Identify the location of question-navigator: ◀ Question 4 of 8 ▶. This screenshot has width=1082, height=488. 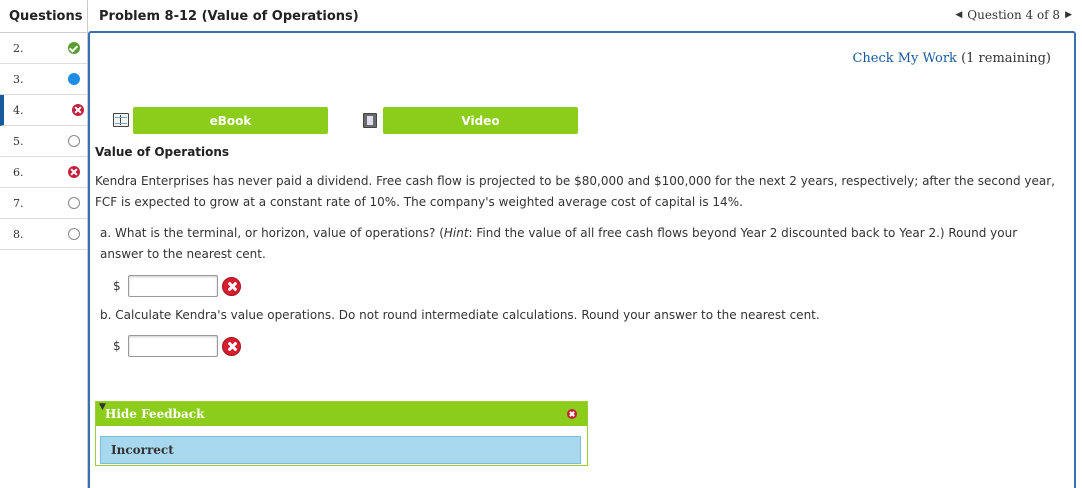
(1013, 15).